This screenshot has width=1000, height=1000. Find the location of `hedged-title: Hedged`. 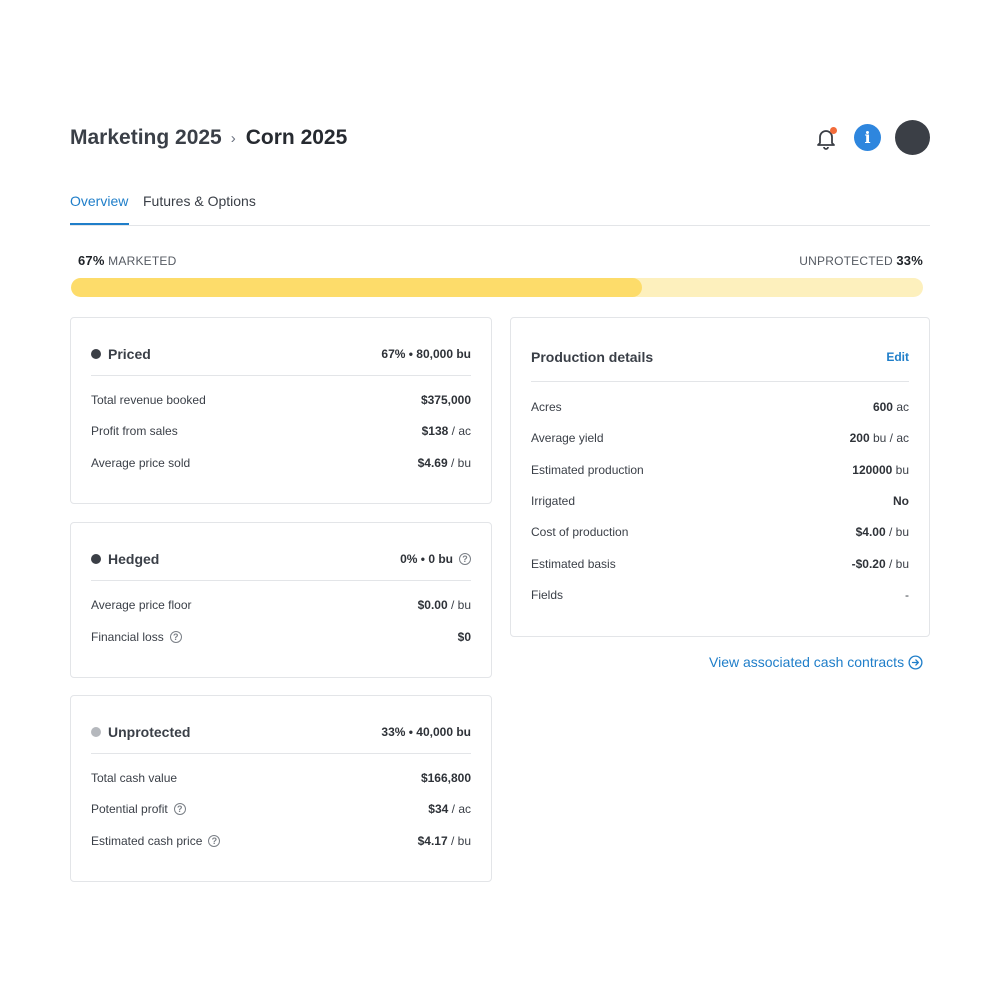

hedged-title: Hedged is located at coordinates (125, 559).